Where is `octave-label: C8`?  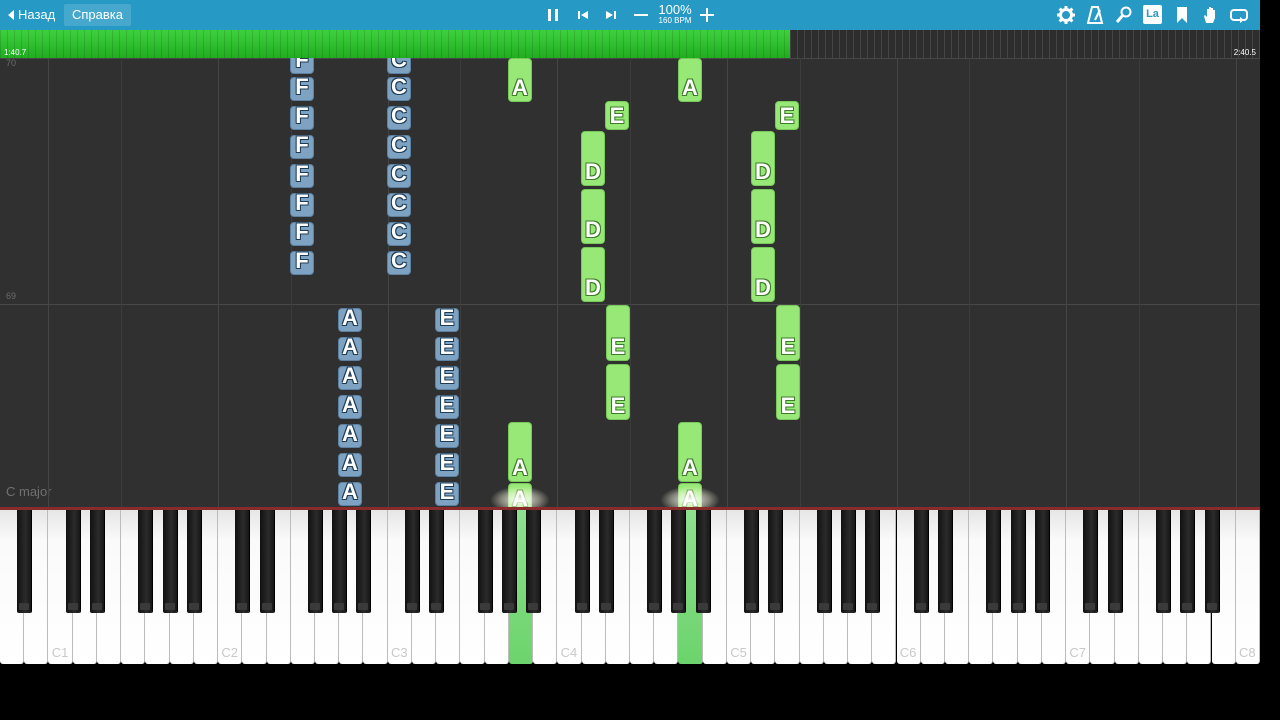
octave-label: C8 is located at coordinates (1247, 652).